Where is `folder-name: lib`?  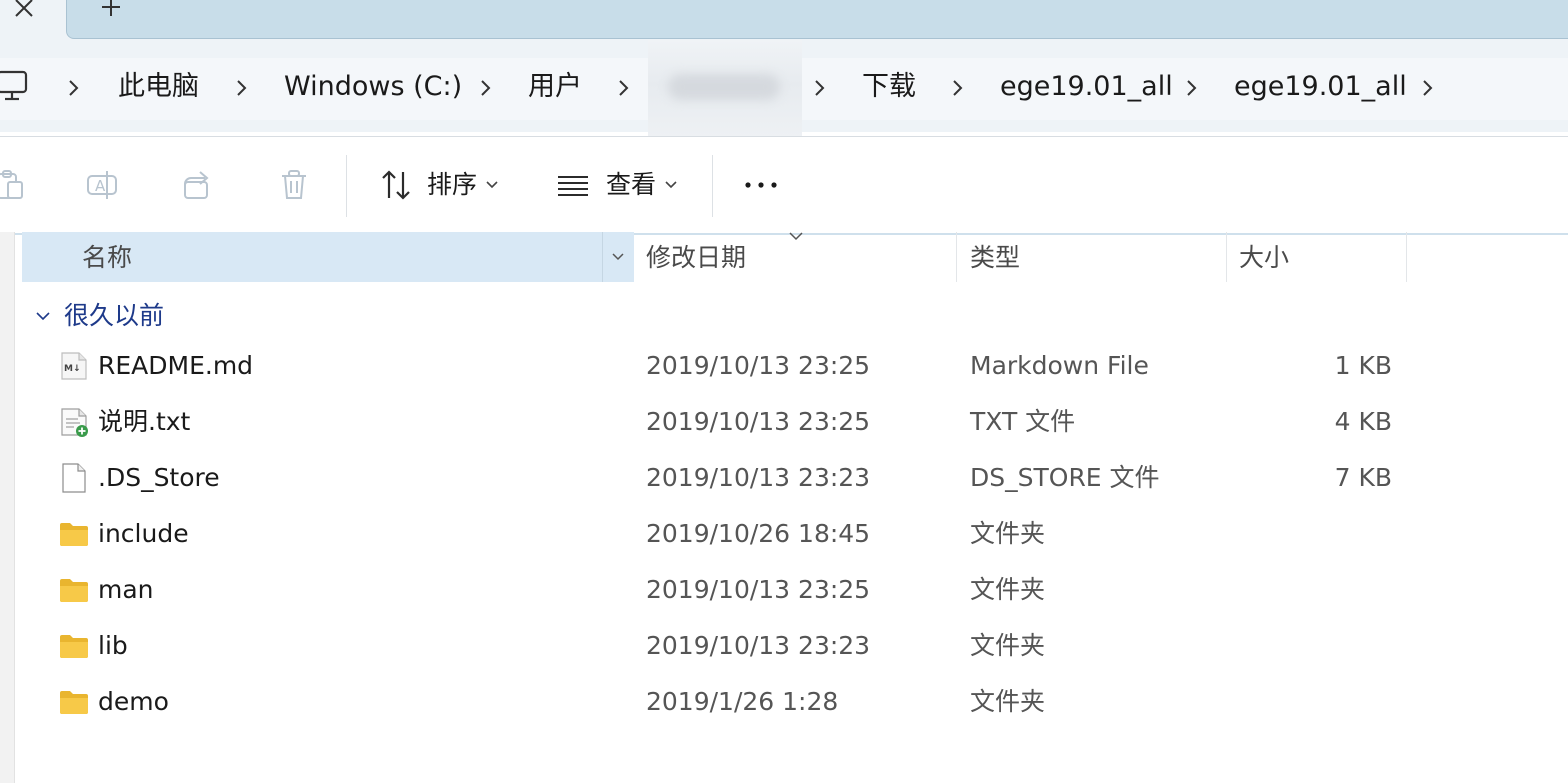 folder-name: lib is located at coordinates (113, 646).